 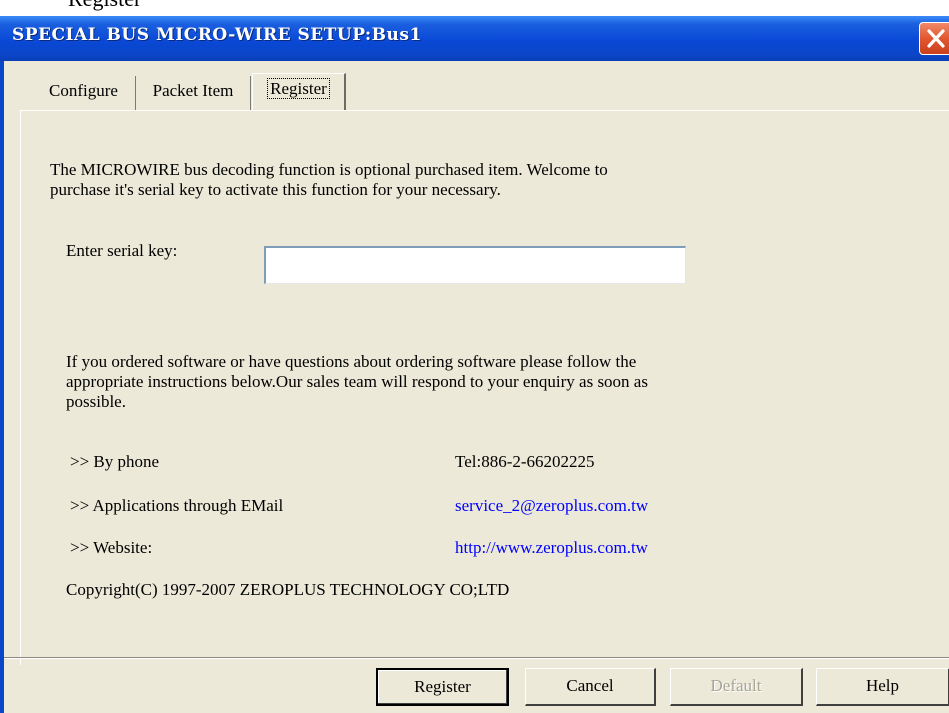 I want to click on cancel-button: Cancel, so click(x=590, y=687).